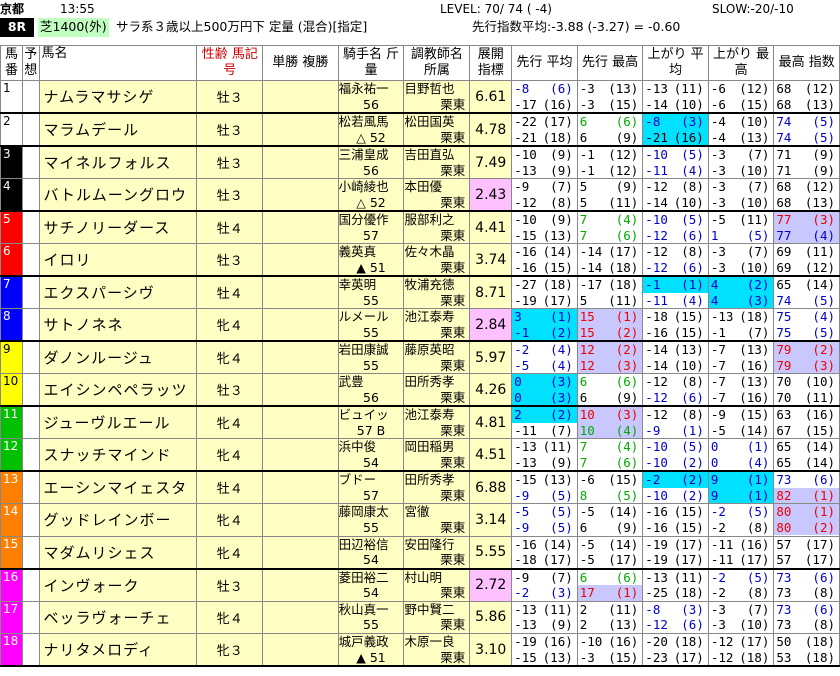 The image size is (840, 676). What do you see at coordinates (118, 292) in the screenshot?
I see `horse-name: エクスパーシヴ` at bounding box center [118, 292].